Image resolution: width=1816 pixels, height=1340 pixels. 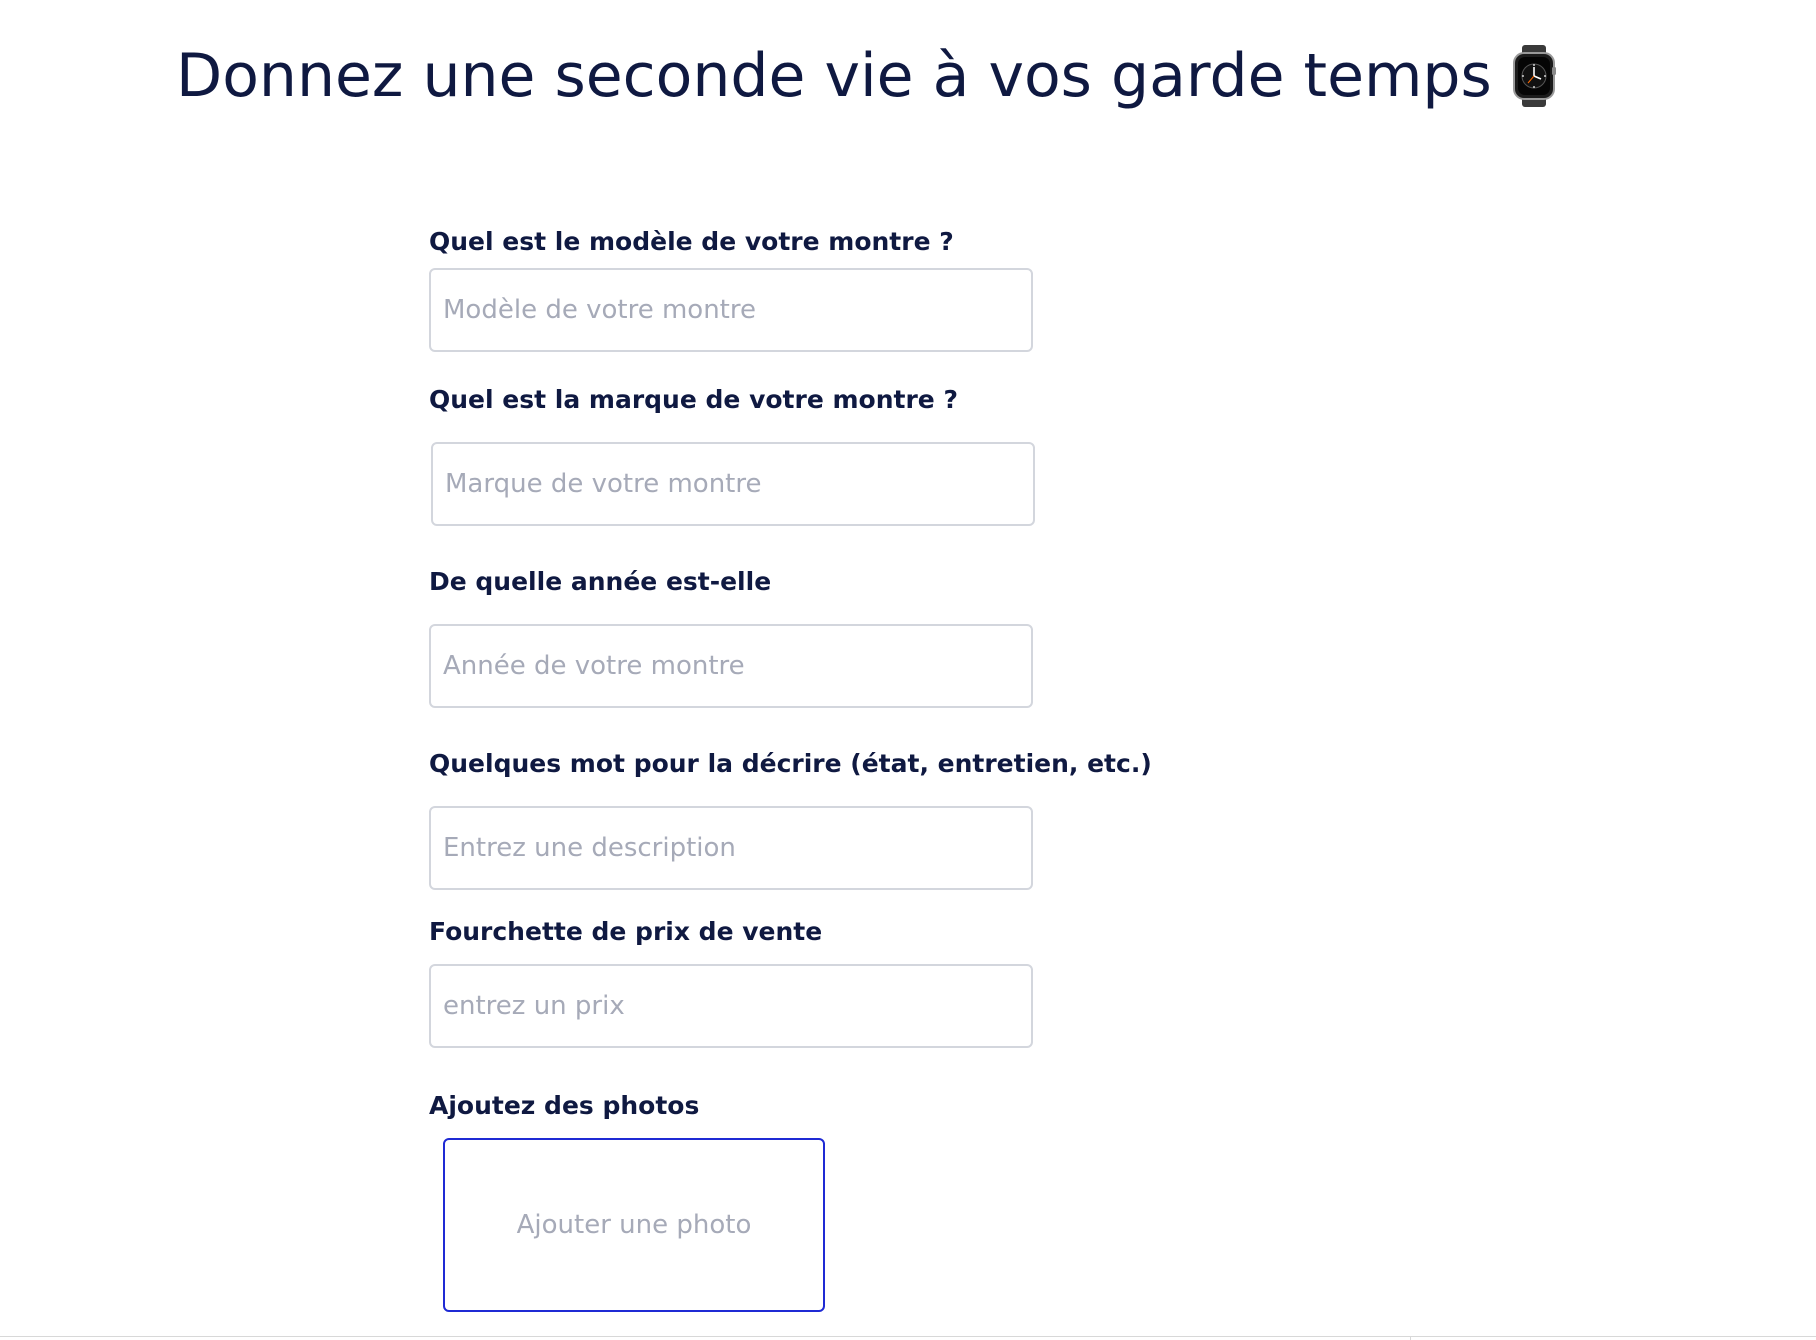 I want to click on model-input, so click(x=731, y=310).